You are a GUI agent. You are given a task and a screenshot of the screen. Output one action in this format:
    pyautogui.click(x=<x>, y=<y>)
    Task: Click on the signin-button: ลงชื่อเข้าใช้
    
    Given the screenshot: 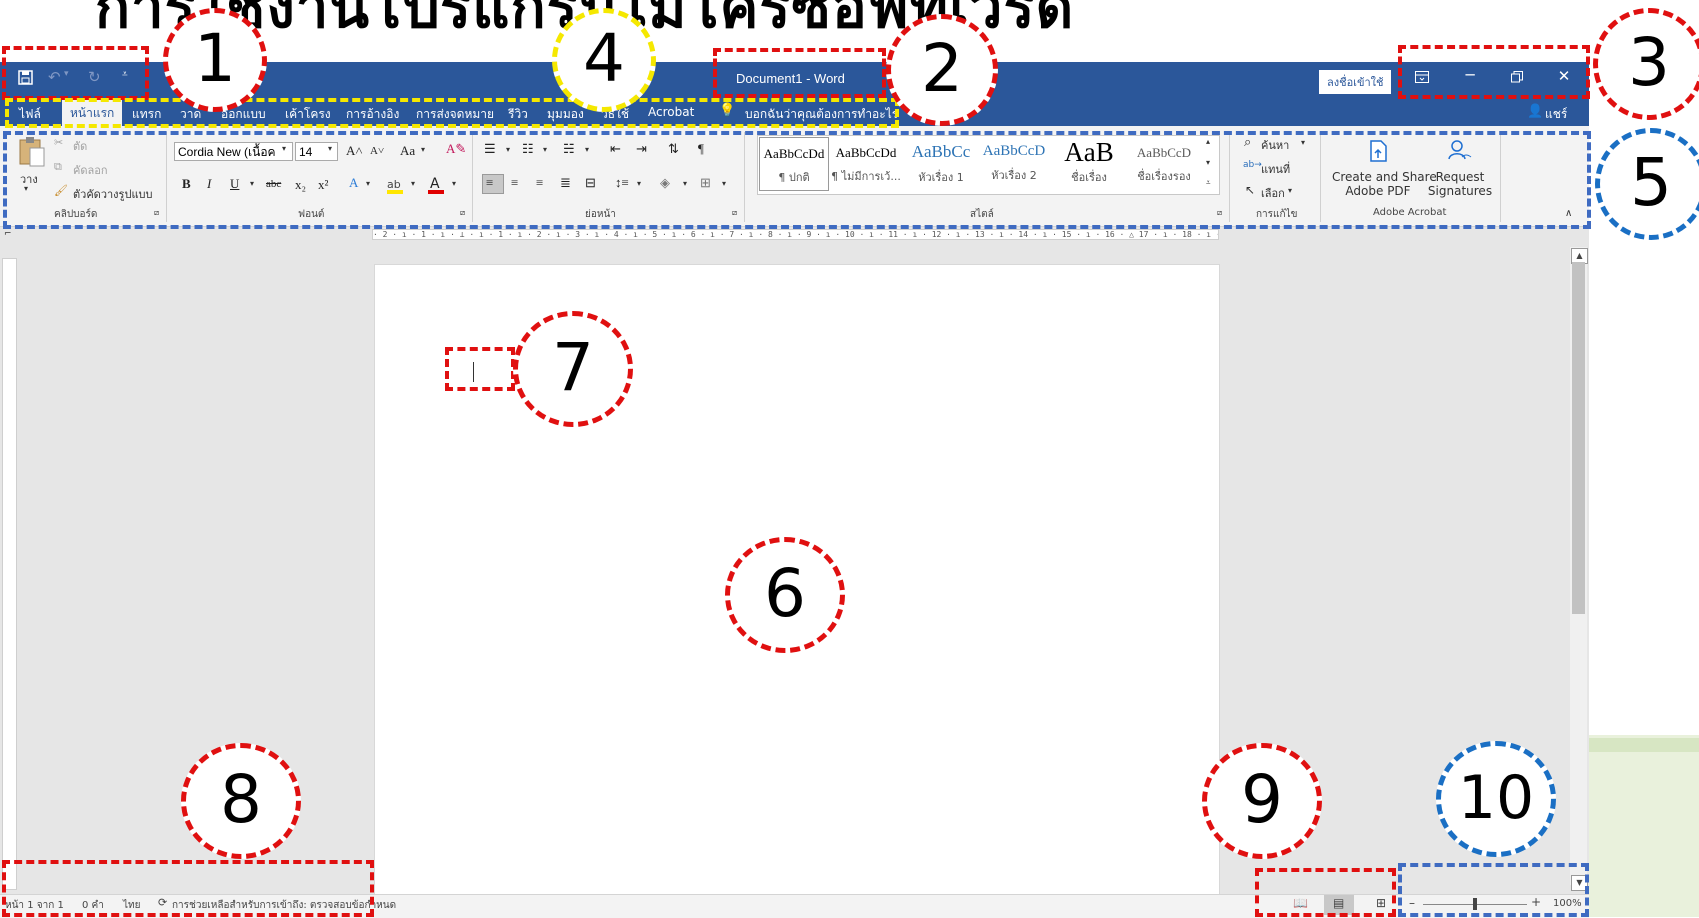 What is the action you would take?
    pyautogui.click(x=1355, y=82)
    